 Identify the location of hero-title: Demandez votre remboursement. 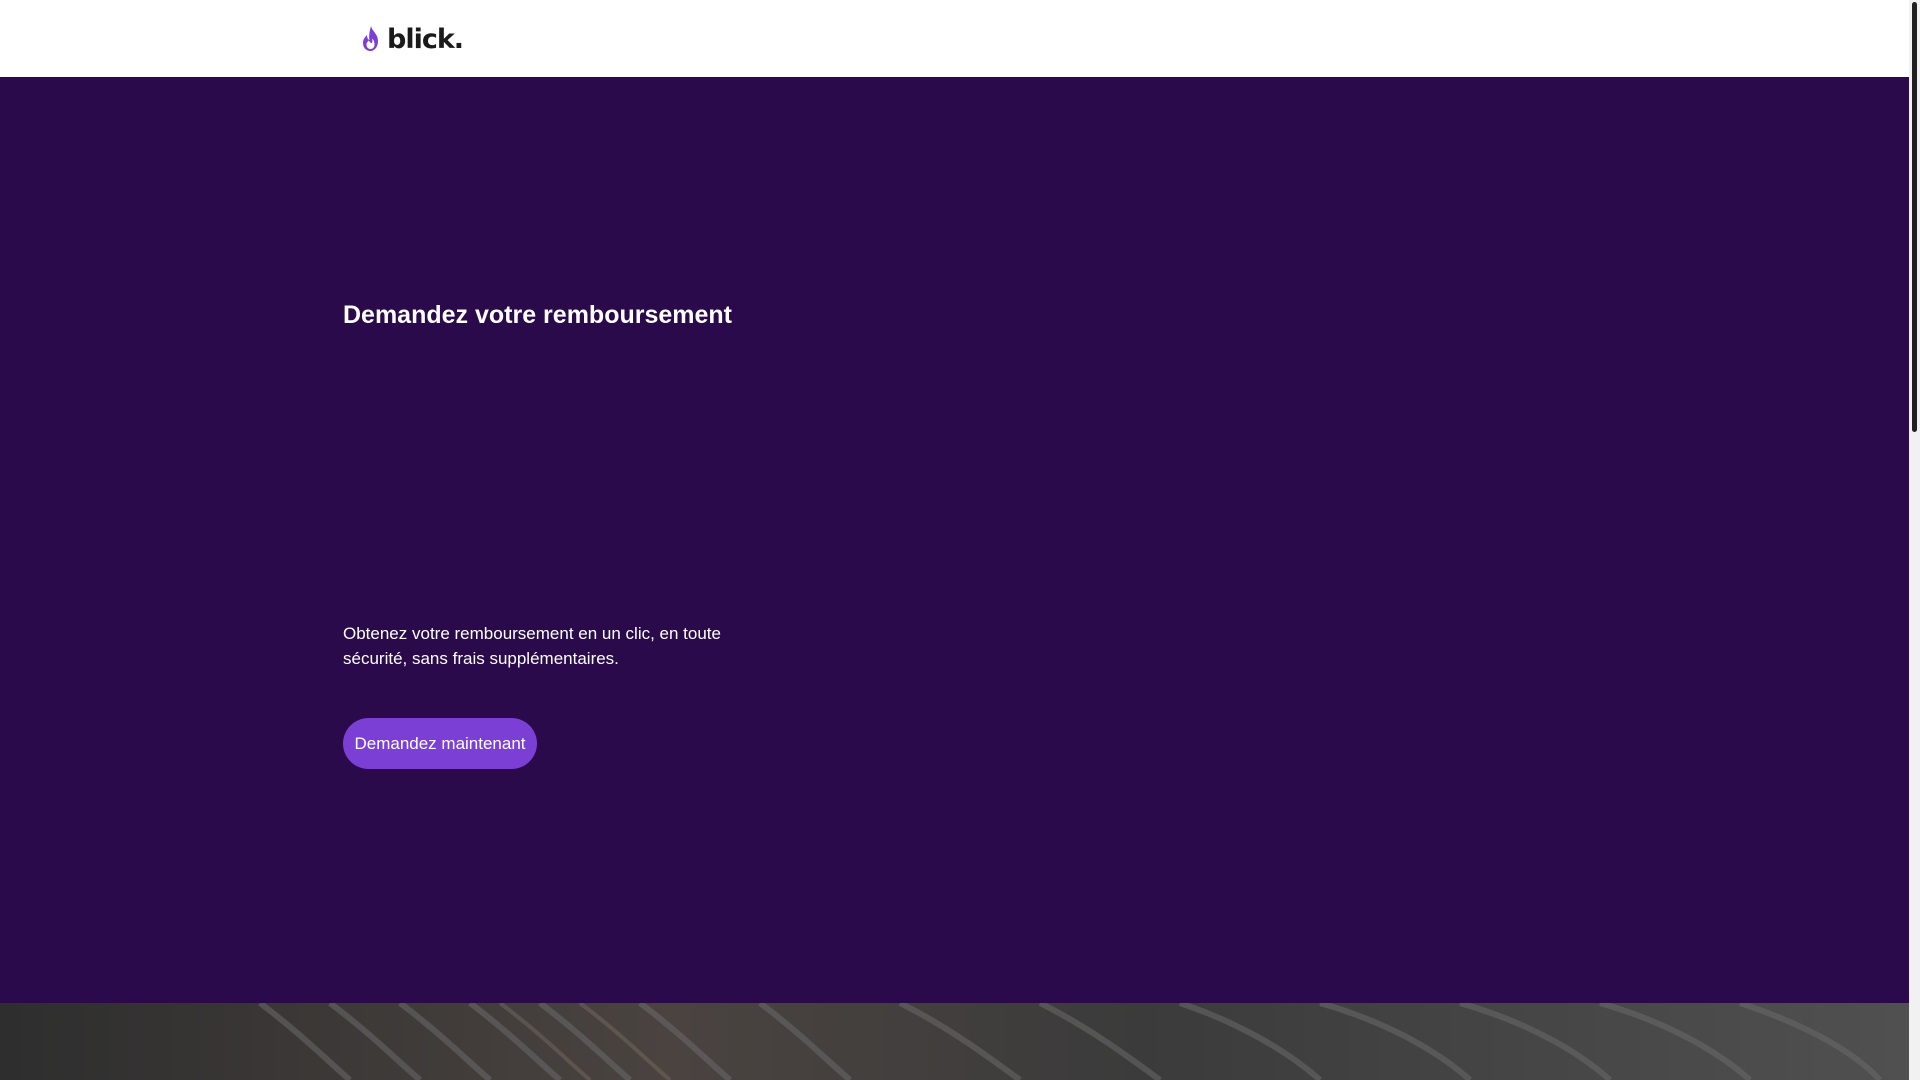
(538, 315).